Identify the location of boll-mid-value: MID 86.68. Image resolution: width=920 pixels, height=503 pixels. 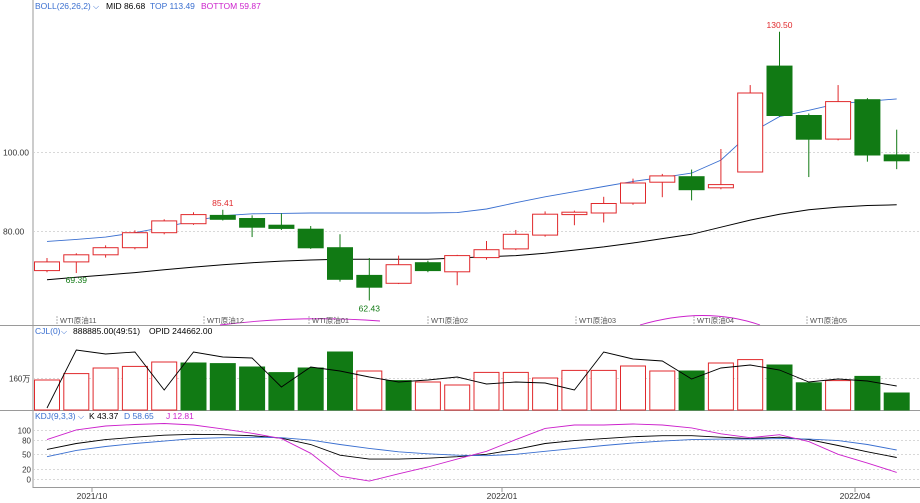
(125, 6).